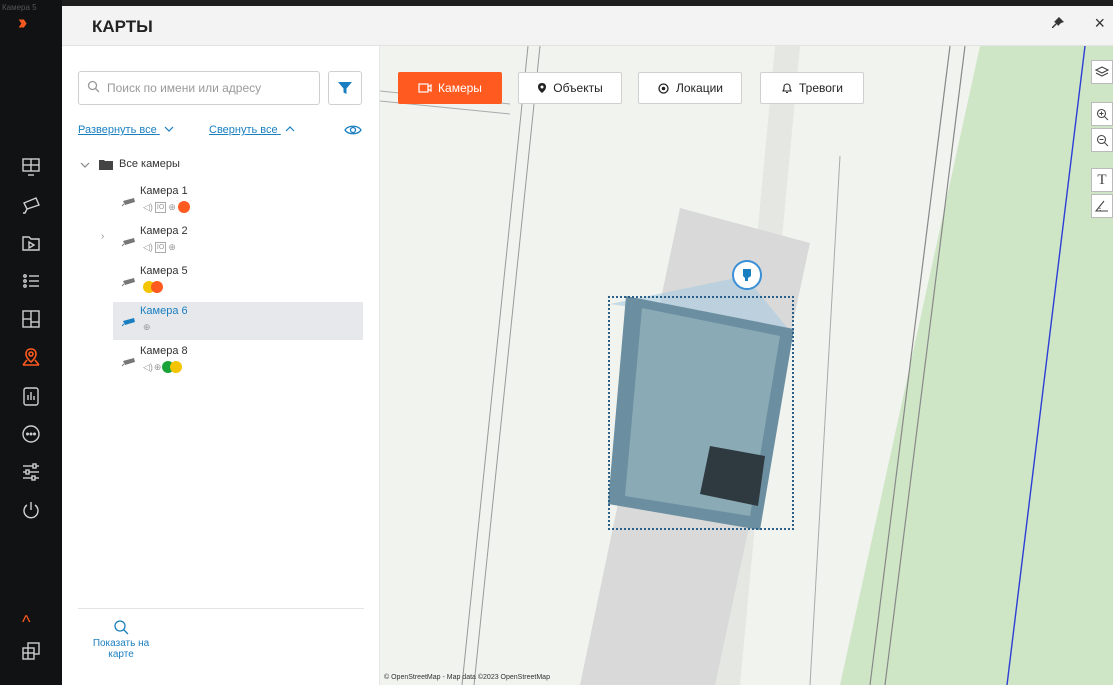  I want to click on expand-all-label: Развернуть все, so click(117, 130).